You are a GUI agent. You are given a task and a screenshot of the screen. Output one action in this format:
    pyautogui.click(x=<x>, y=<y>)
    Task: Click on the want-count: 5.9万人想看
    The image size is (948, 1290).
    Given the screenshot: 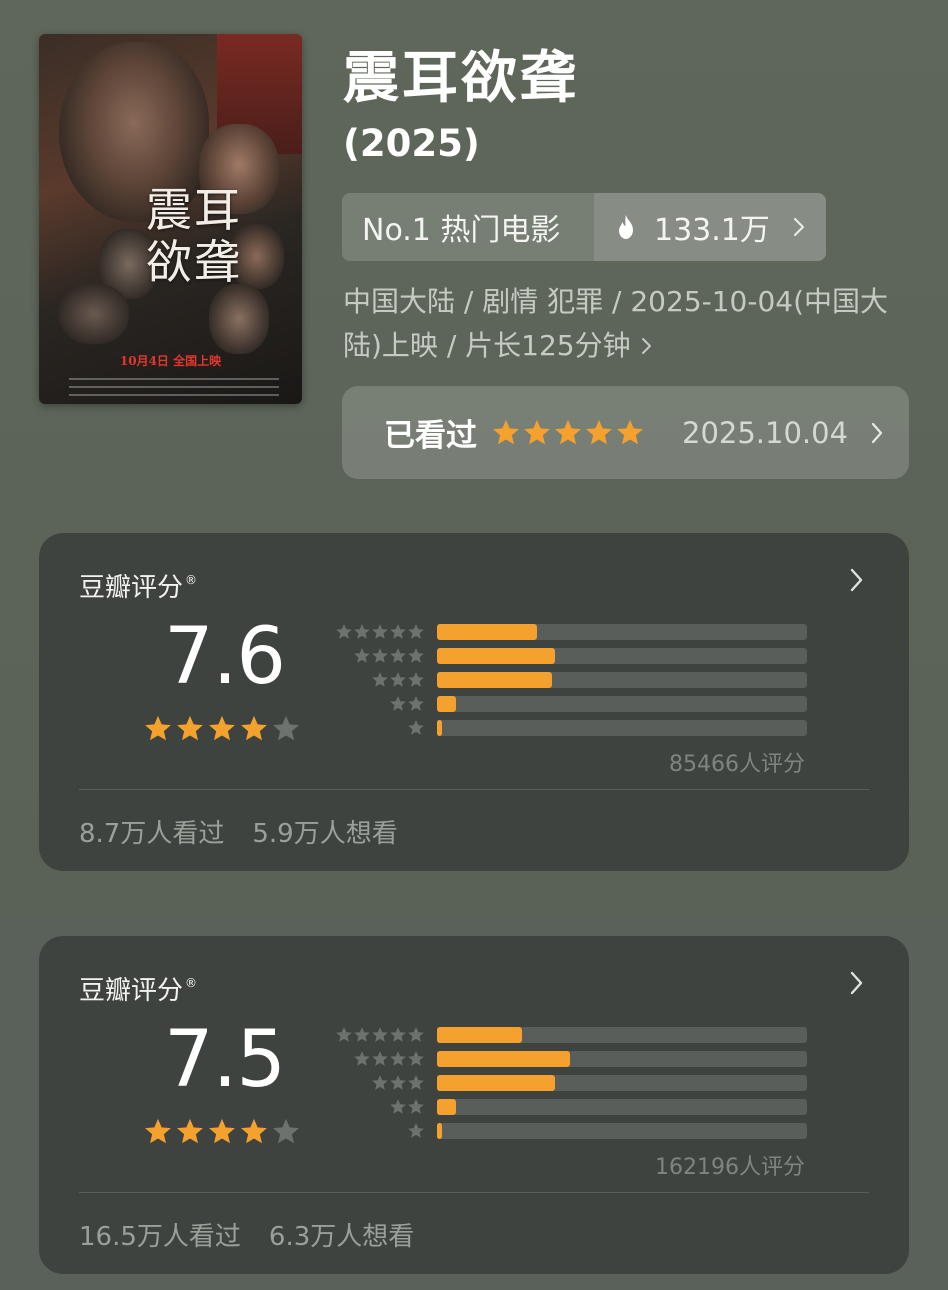 What is the action you would take?
    pyautogui.click(x=324, y=834)
    